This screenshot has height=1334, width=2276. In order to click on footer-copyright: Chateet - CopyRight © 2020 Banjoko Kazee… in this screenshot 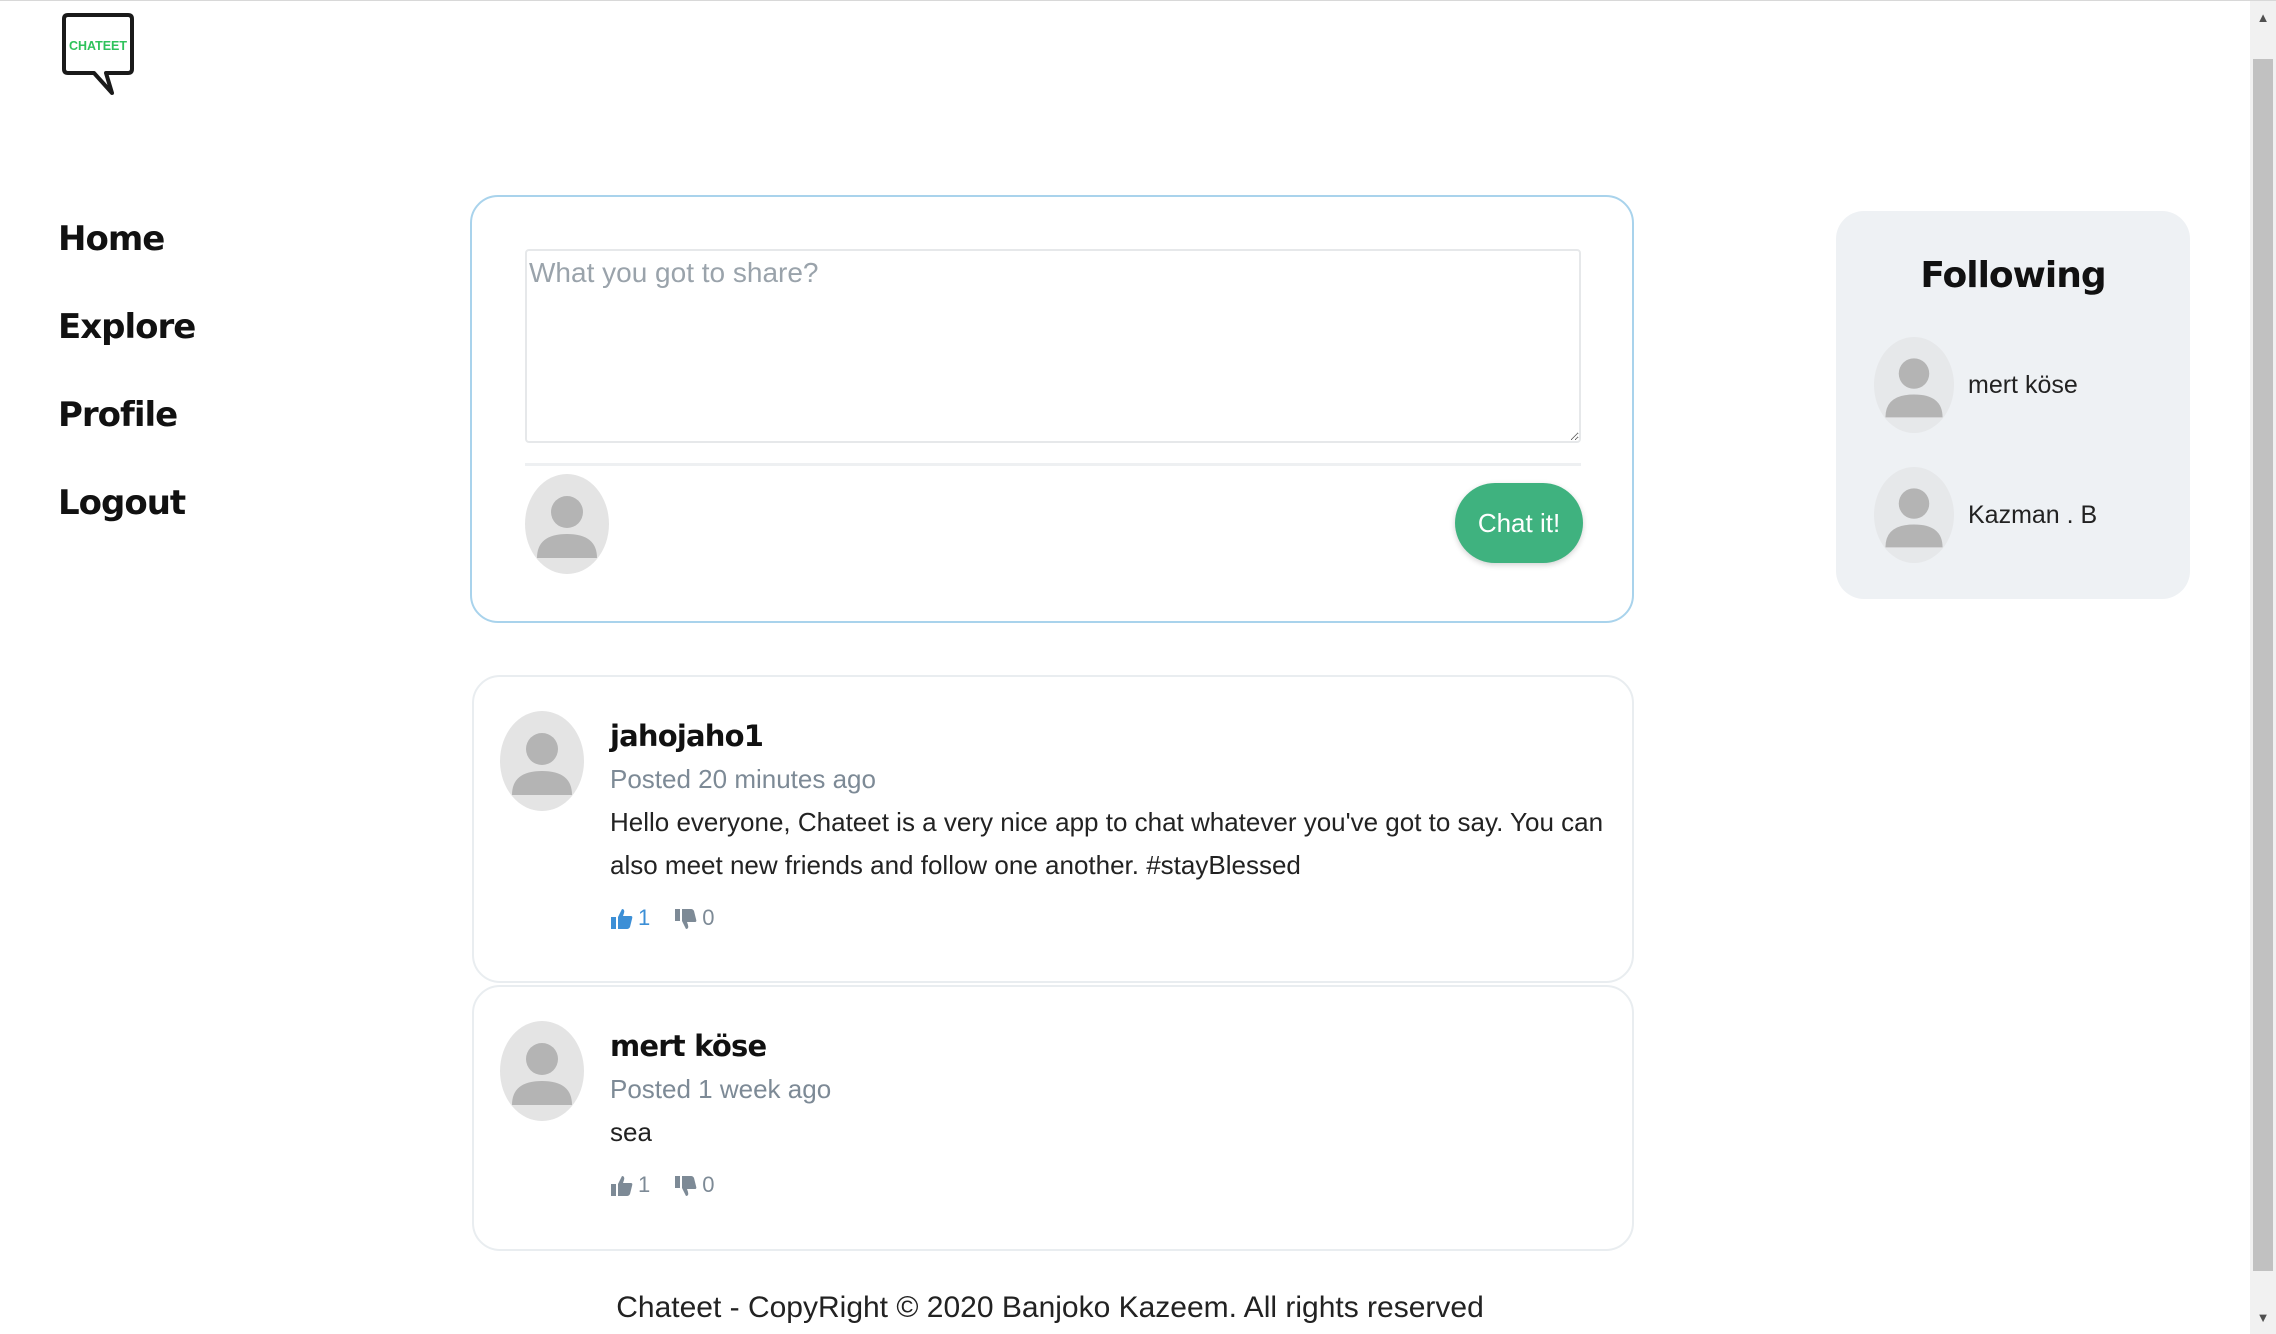, I will do `click(1050, 1307)`.